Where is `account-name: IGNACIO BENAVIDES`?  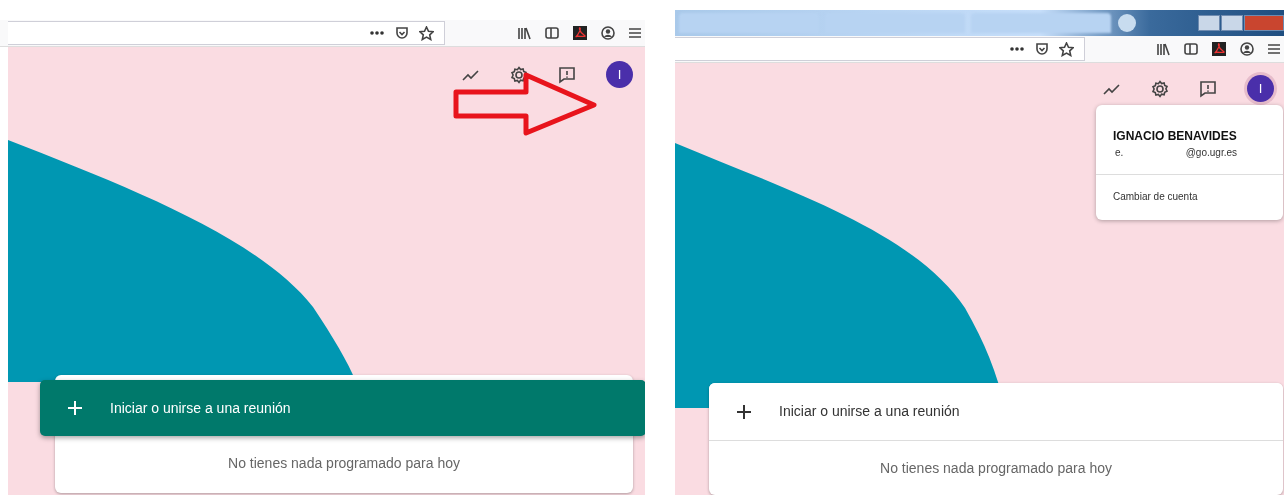
account-name: IGNACIO BENAVIDES is located at coordinates (1175, 136).